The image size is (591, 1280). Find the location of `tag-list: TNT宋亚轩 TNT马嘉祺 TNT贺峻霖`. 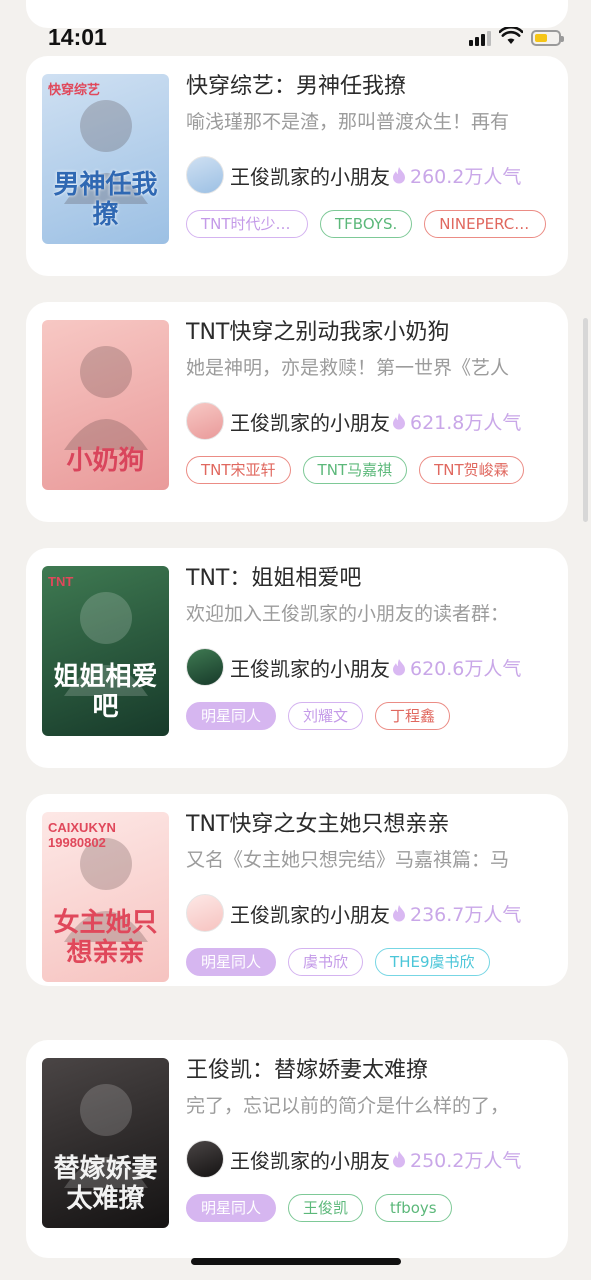

tag-list: TNT宋亚轩 TNT马嘉祺 TNT贺峻霖 is located at coordinates (355, 470).